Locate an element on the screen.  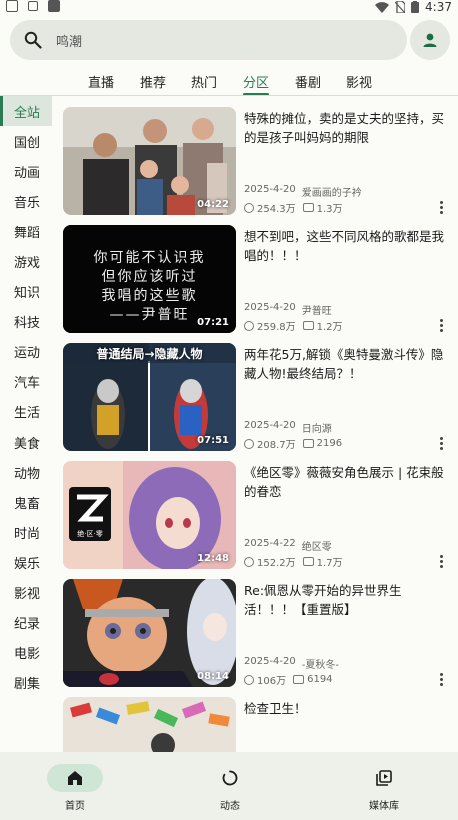
video-meta-date-author: 2025-4-20 尹普旺 is located at coordinates (288, 309).